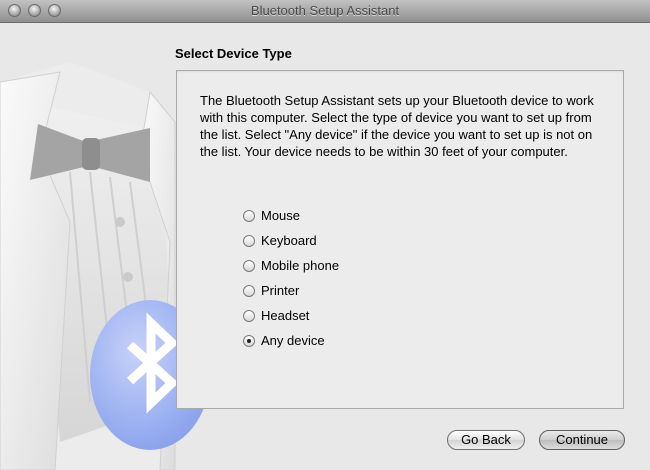 The image size is (650, 470). I want to click on device-option-headset: Headset, so click(291, 315).